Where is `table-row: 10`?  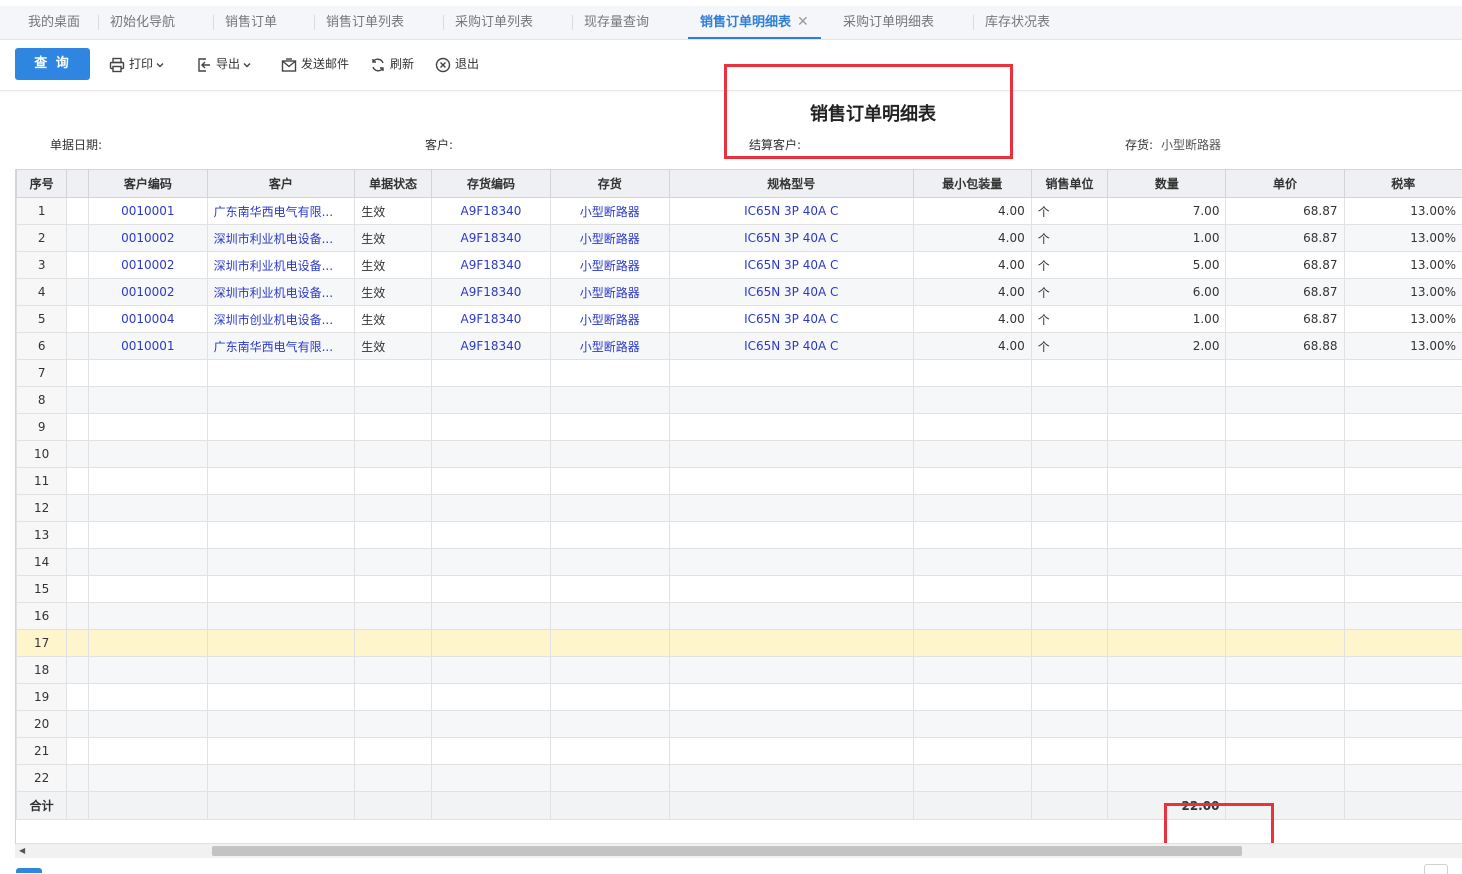
table-row: 10 is located at coordinates (739, 454).